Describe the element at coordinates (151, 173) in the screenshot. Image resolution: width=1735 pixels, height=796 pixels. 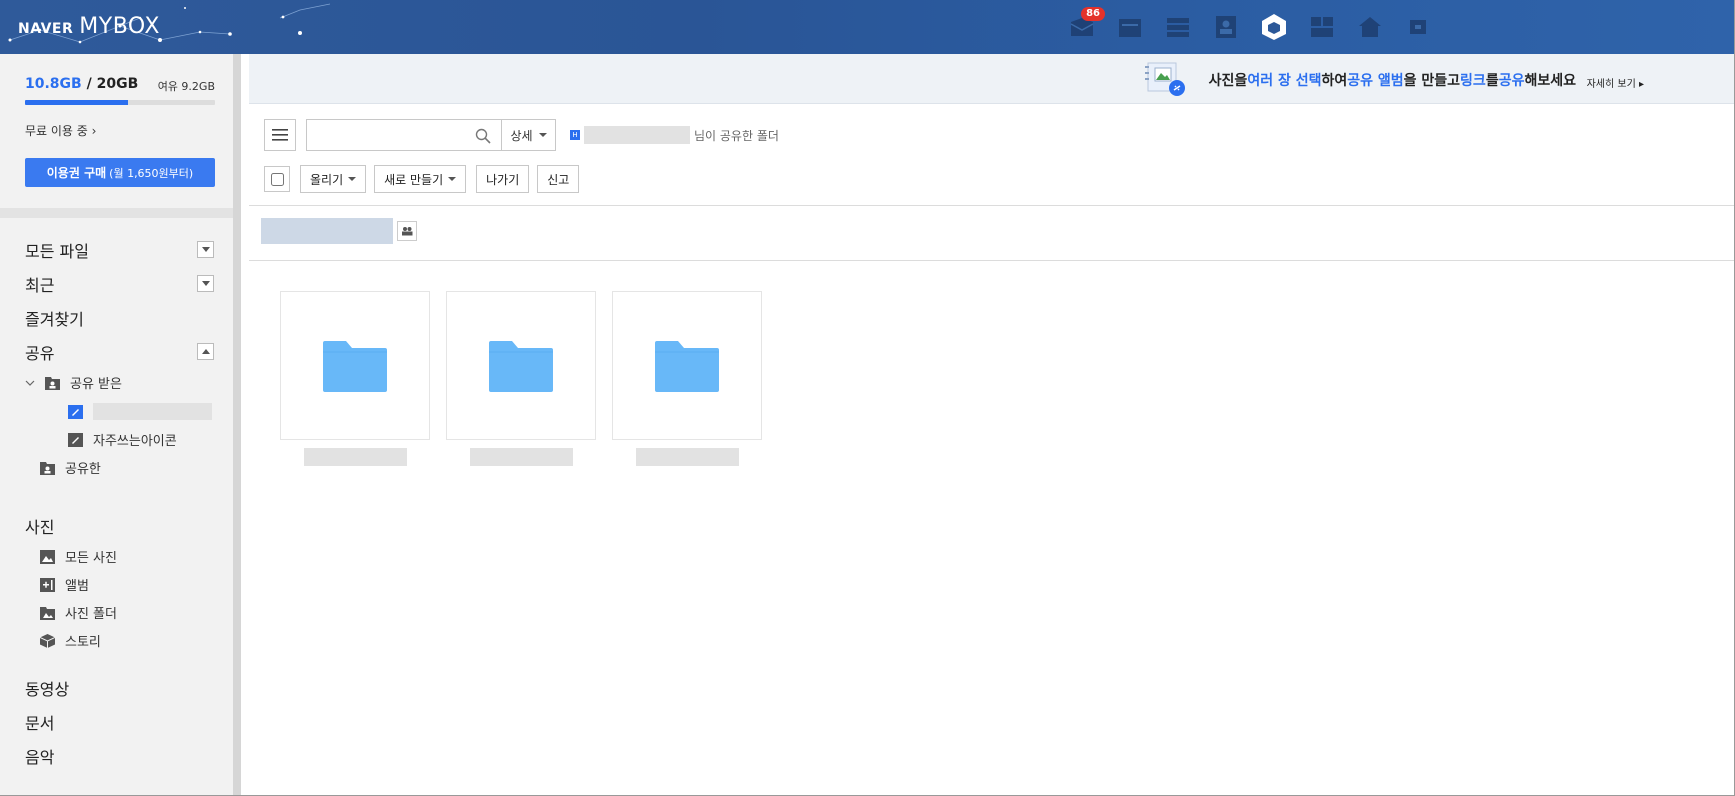
I see `buy-sub-label: (월 1,650원부터)` at that location.